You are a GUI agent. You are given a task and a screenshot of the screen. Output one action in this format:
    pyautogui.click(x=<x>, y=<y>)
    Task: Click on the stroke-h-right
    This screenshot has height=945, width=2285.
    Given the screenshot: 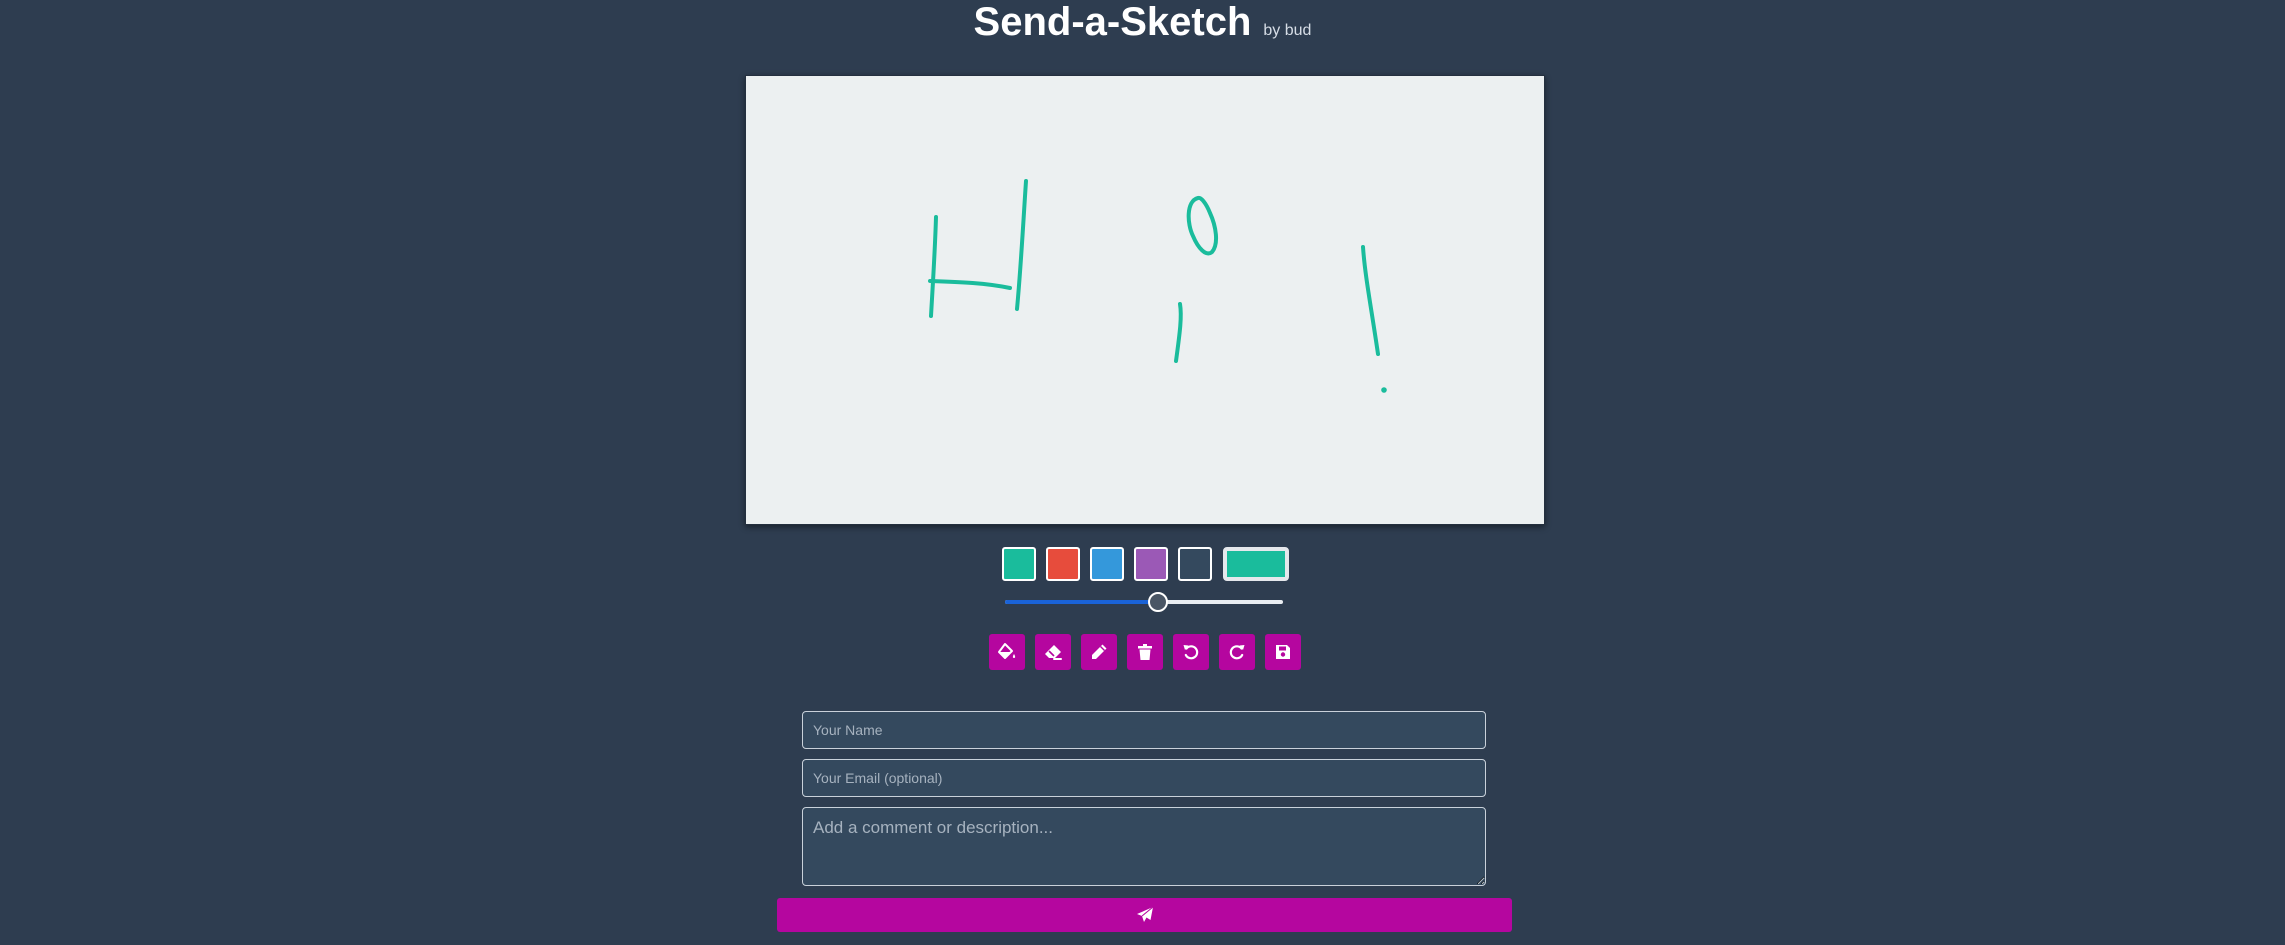 What is the action you would take?
    pyautogui.click(x=1021, y=245)
    